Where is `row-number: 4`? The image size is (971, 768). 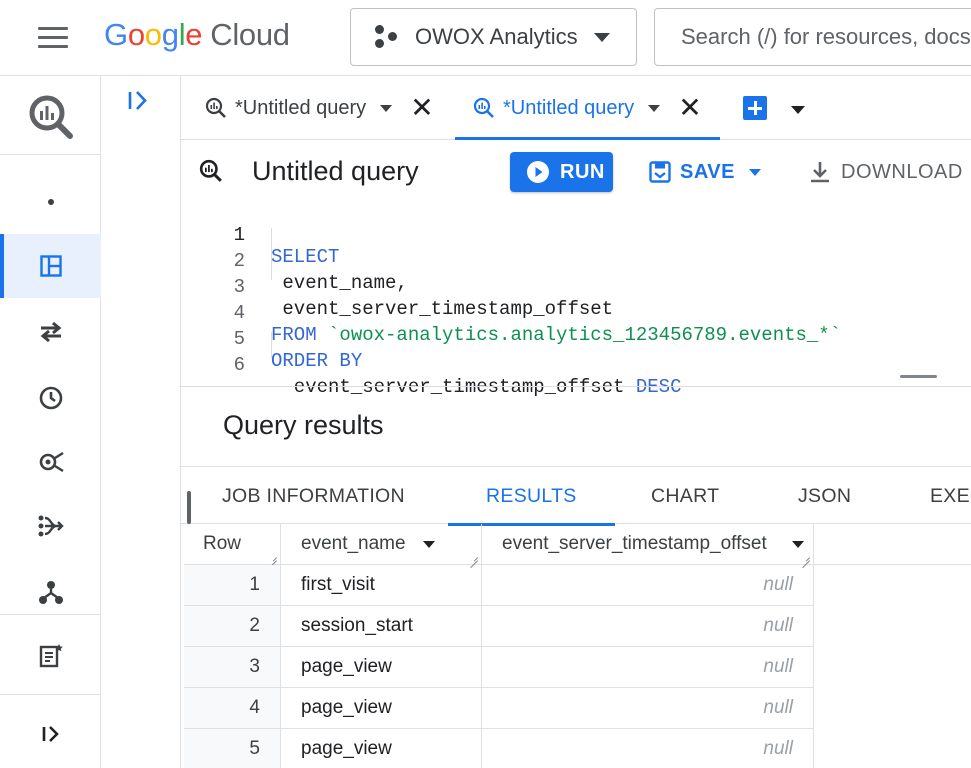 row-number: 4 is located at coordinates (232, 708).